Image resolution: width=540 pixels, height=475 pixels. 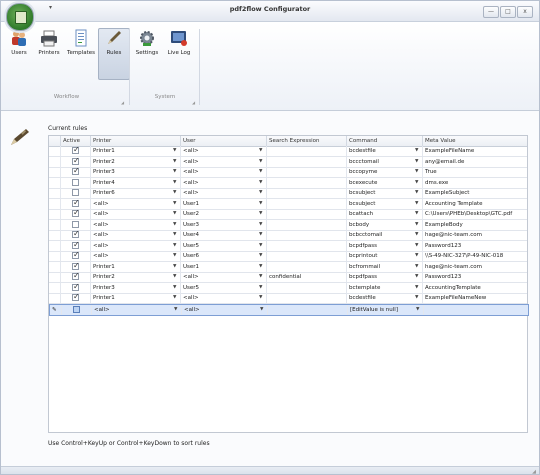 What do you see at coordinates (475, 193) in the screenshot?
I see `meta-value-cell: ExampleSubject` at bounding box center [475, 193].